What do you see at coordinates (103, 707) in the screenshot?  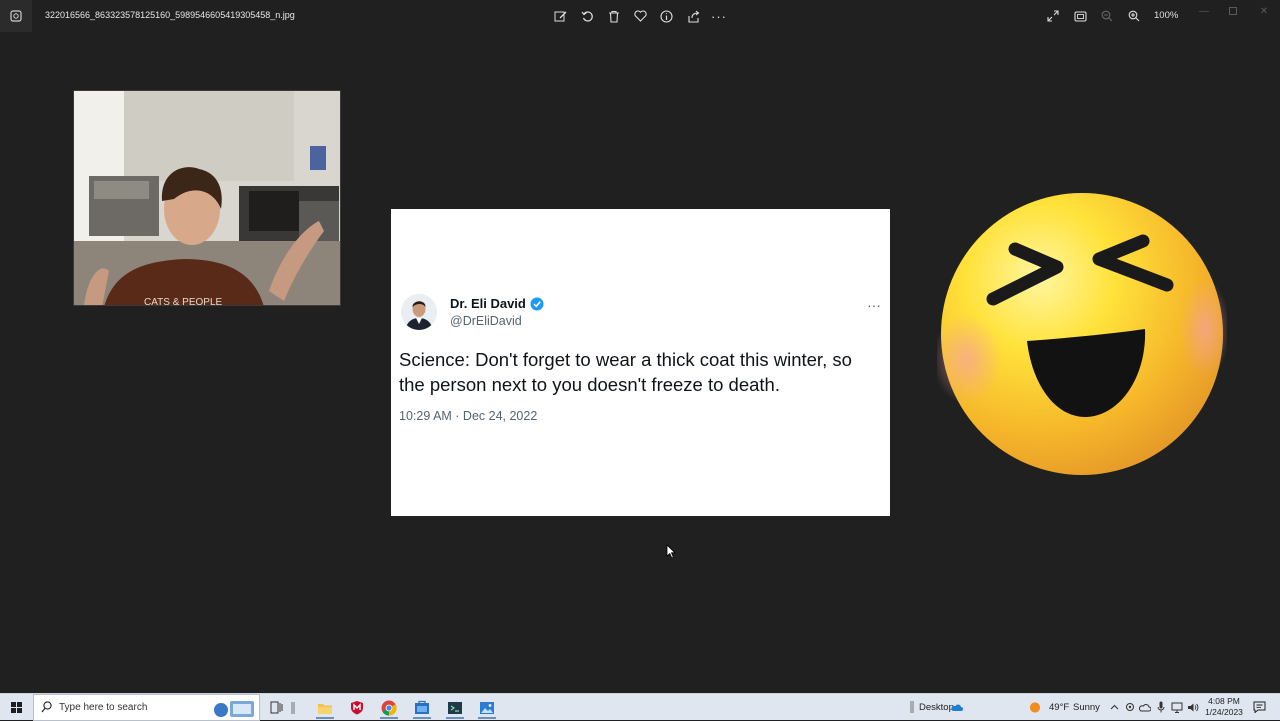 I see `search-placeholder: Type here to search` at bounding box center [103, 707].